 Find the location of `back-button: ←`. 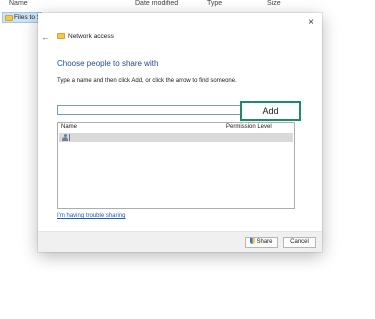

back-button: ← is located at coordinates (46, 37).